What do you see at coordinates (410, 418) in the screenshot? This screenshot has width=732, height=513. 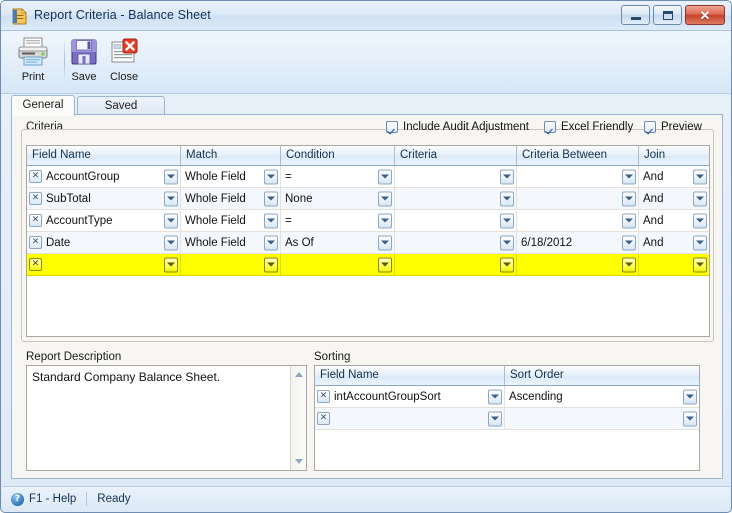 I see `cell-sort-field-name: ✕` at bounding box center [410, 418].